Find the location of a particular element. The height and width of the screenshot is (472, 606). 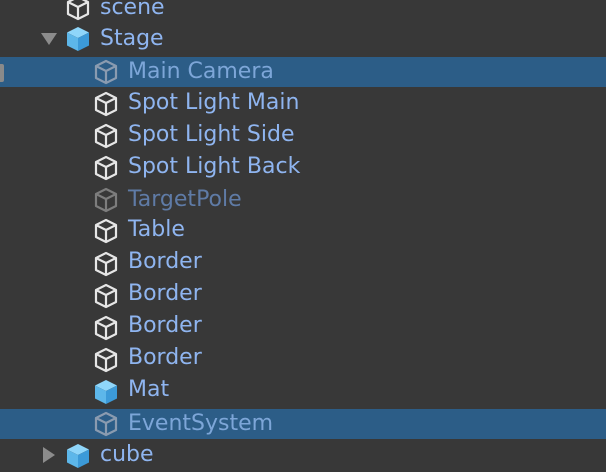

gameobject-inactive-icon is located at coordinates (106, 200).